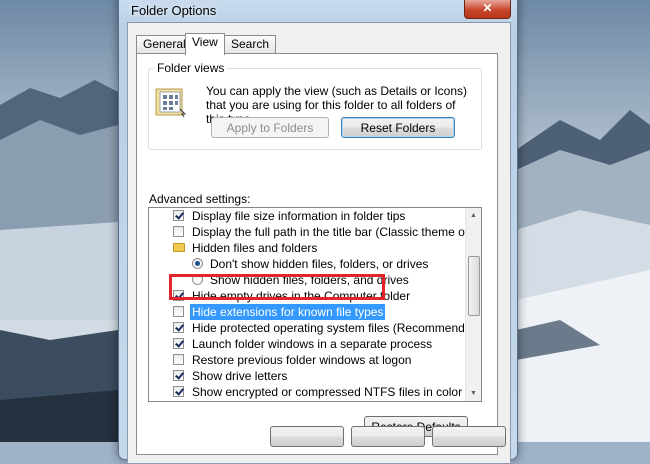 The image size is (650, 464). Describe the element at coordinates (270, 127) in the screenshot. I see `apply-to-folders-button: Apply to Folders` at that location.